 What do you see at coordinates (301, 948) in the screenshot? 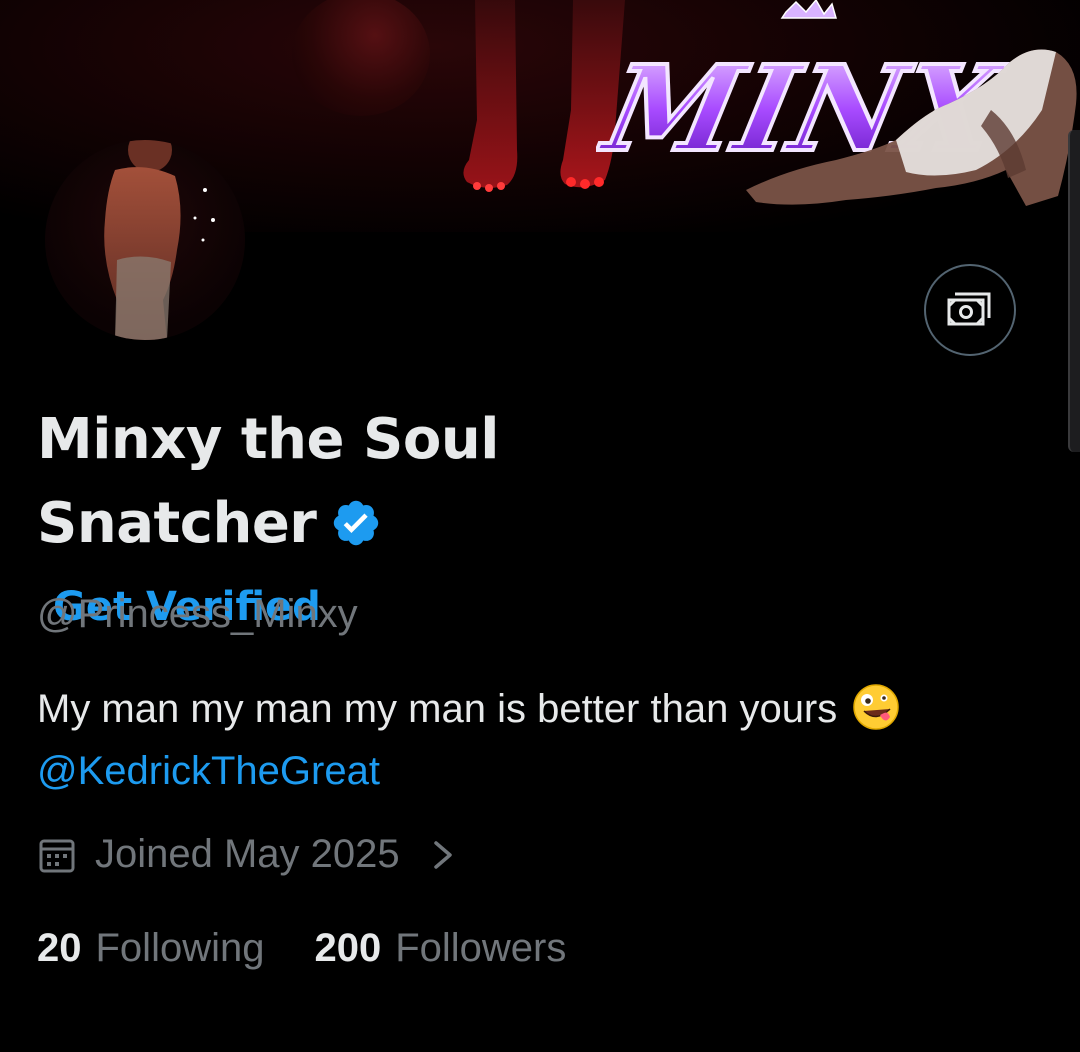
I see `follow-stats: 20 Following 200 Followers` at bounding box center [301, 948].